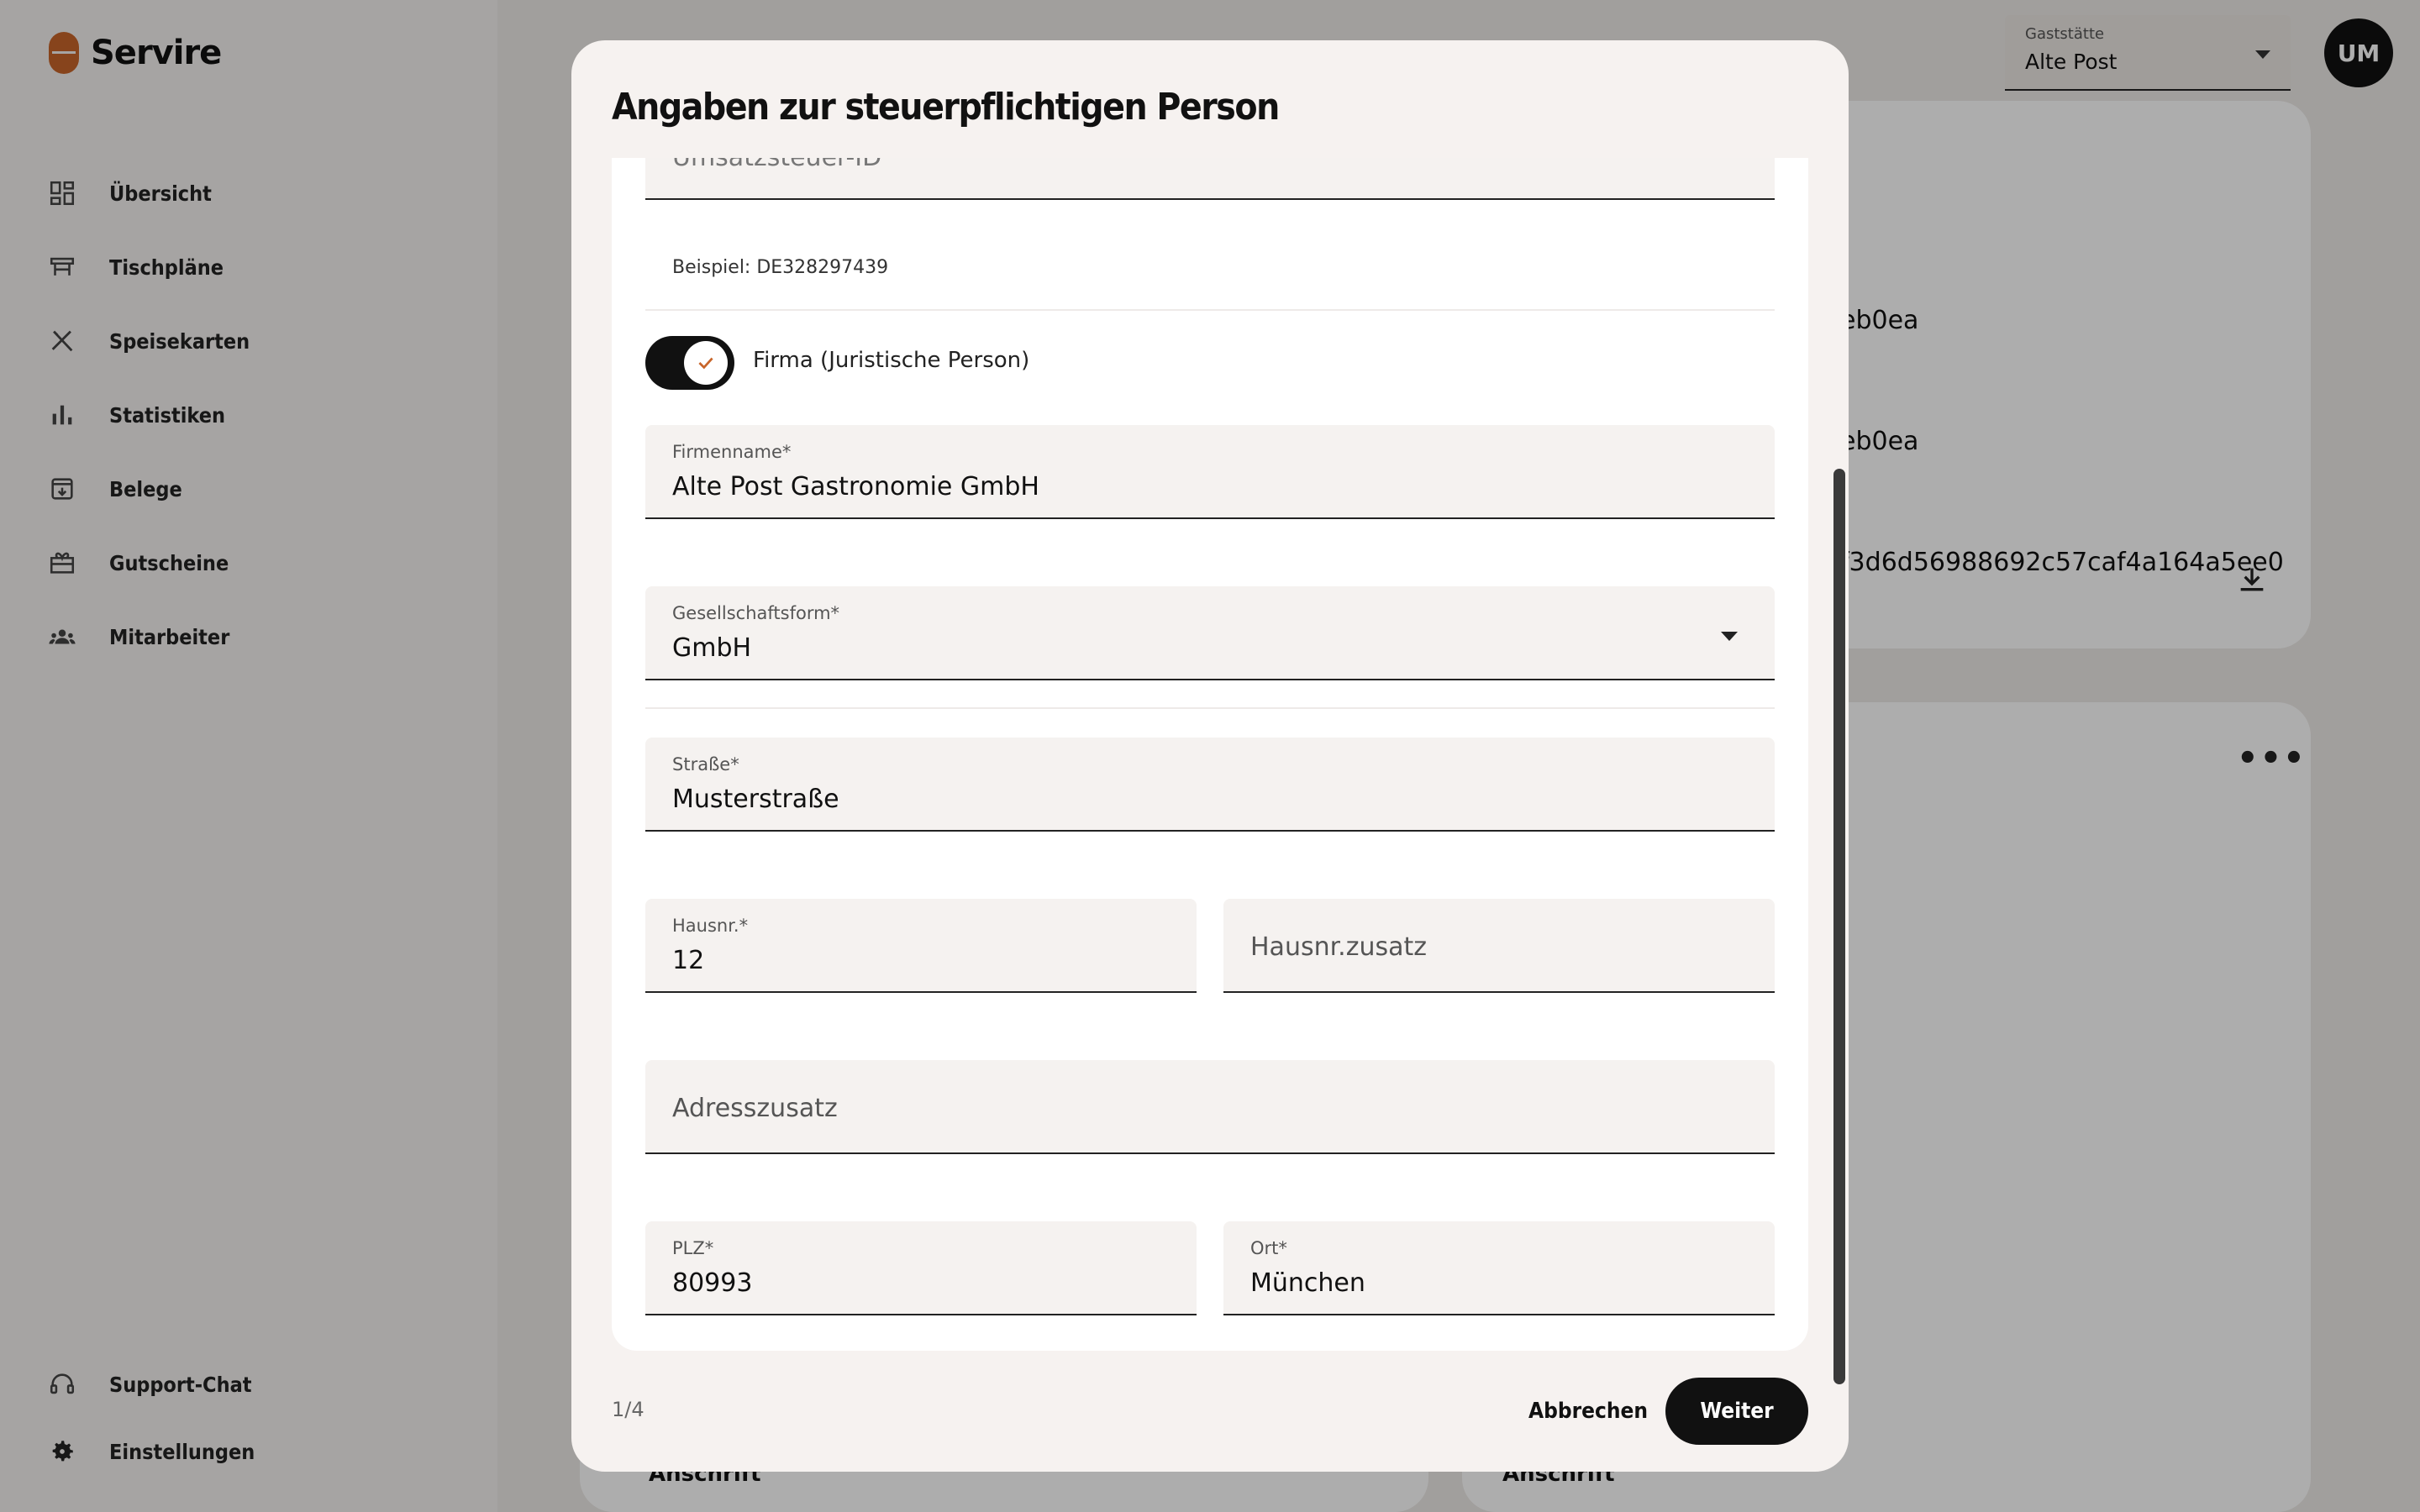  Describe the element at coordinates (1210, 633) in the screenshot. I see `legal-form-select: Gesellschaftsform* GmbH` at that location.